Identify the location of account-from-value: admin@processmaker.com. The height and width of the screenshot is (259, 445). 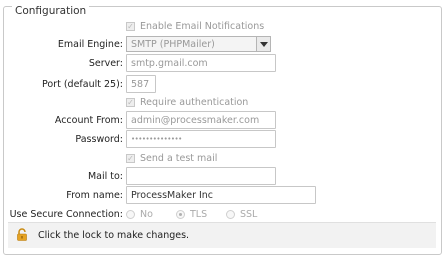
(195, 120).